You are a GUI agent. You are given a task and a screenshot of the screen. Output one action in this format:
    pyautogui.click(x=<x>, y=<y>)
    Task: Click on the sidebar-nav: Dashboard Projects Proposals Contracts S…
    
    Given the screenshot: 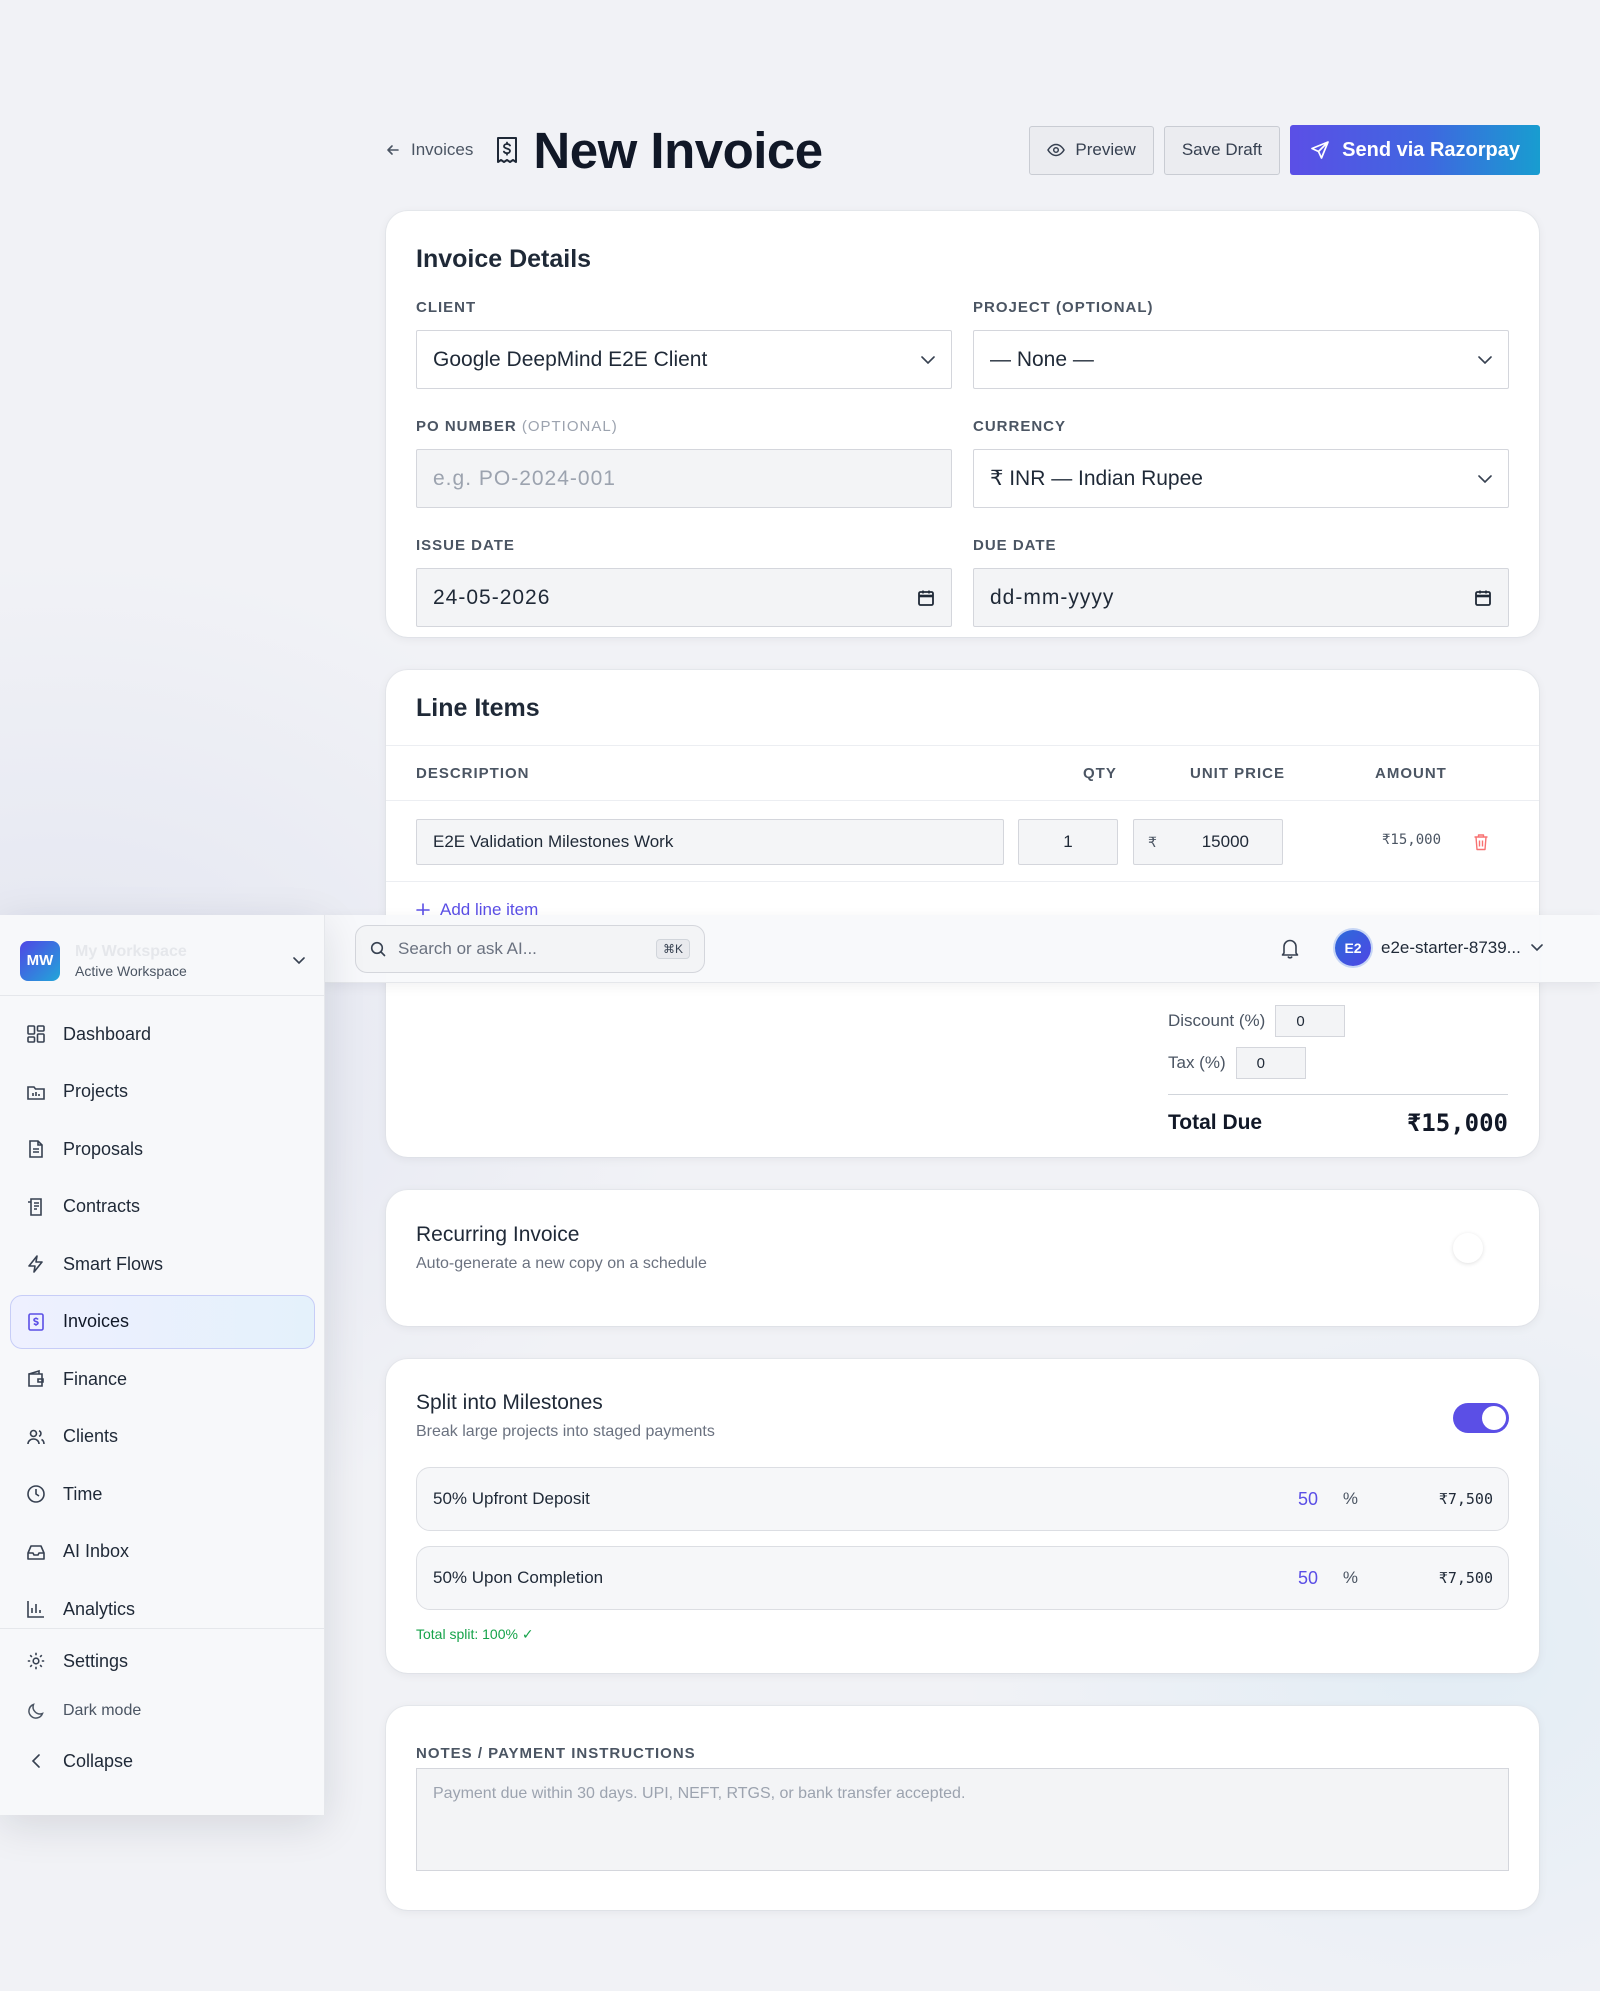 What is the action you would take?
    pyautogui.click(x=162, y=1323)
    